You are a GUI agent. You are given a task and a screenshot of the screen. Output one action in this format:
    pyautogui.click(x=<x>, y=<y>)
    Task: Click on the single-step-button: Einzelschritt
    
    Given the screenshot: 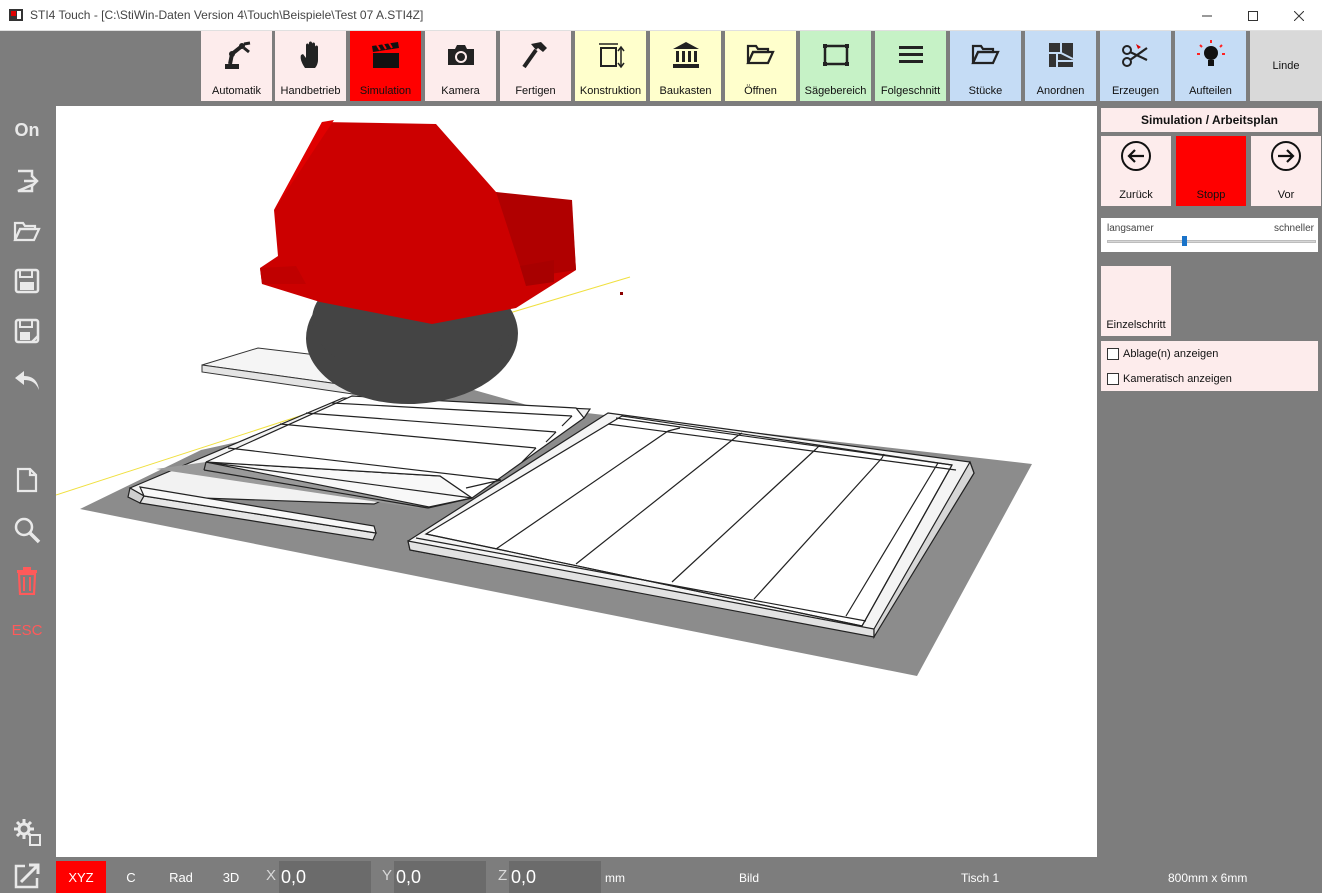 What is the action you would take?
    pyautogui.click(x=1136, y=301)
    